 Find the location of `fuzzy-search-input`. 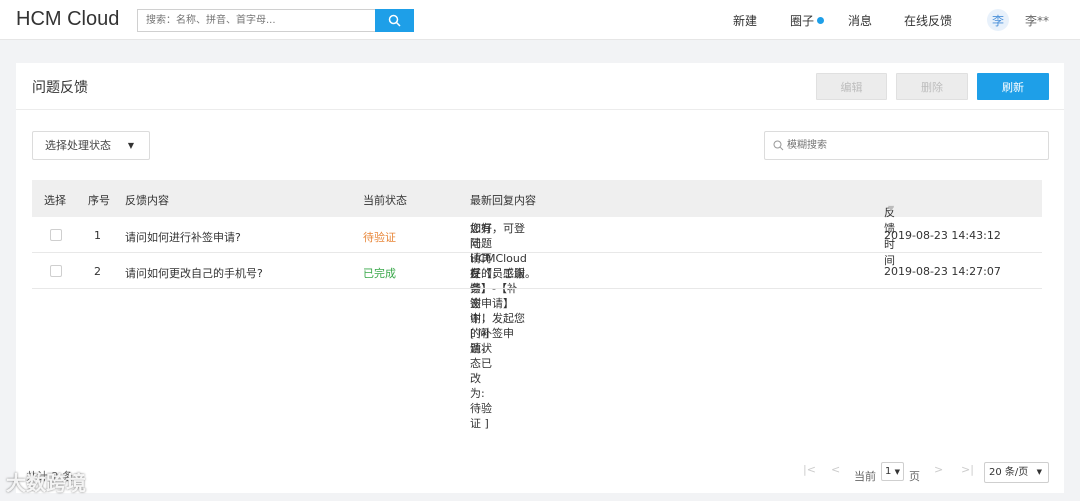

fuzzy-search-input is located at coordinates (914, 145).